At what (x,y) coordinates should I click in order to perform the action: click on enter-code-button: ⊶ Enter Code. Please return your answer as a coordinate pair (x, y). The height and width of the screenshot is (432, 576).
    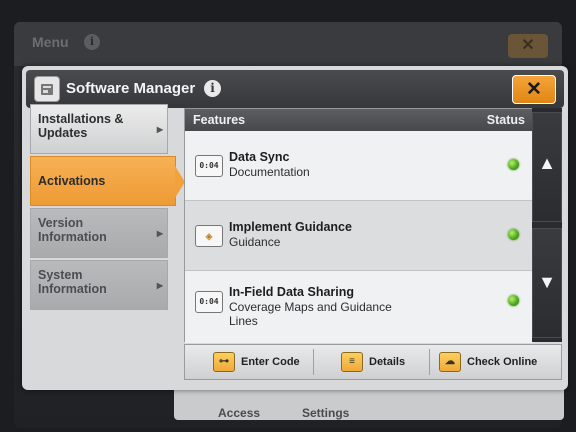
    Looking at the image, I should click on (256, 362).